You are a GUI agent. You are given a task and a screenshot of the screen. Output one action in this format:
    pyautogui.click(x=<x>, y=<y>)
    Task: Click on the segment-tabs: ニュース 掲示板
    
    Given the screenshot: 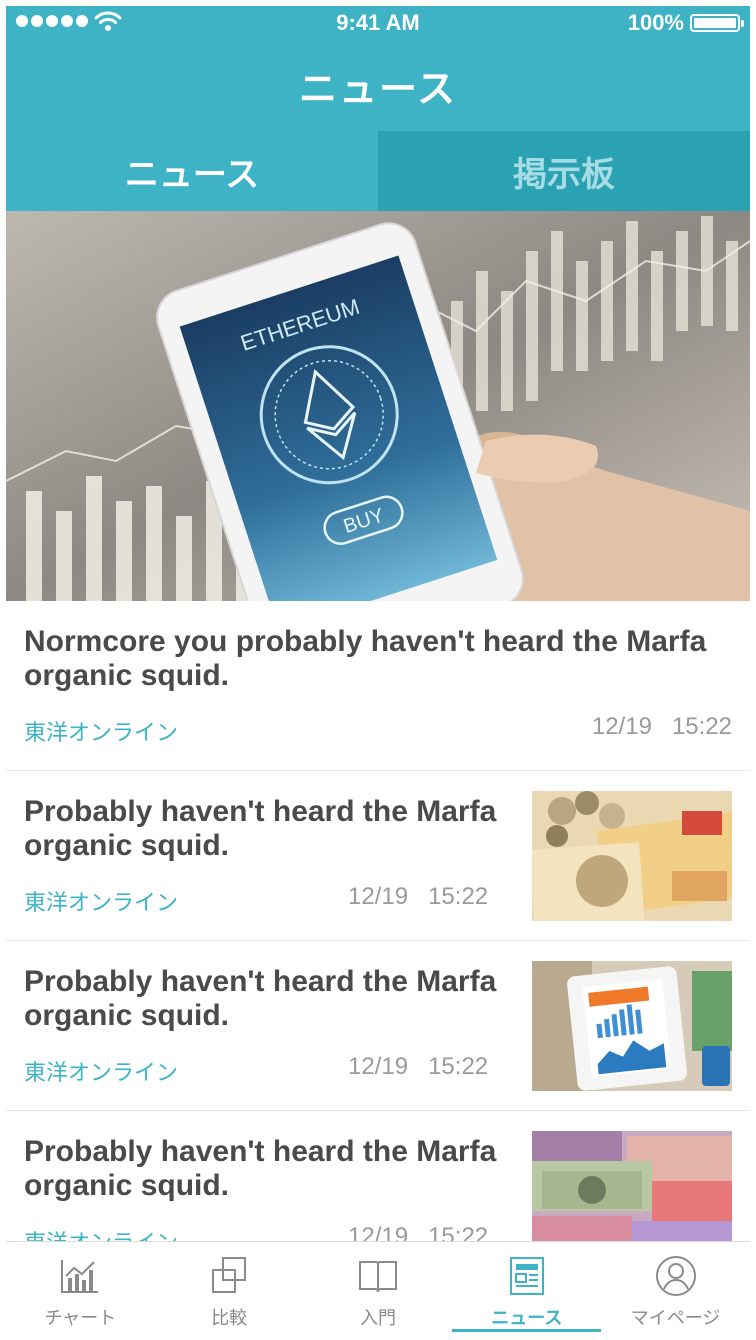 What is the action you would take?
    pyautogui.click(x=378, y=171)
    